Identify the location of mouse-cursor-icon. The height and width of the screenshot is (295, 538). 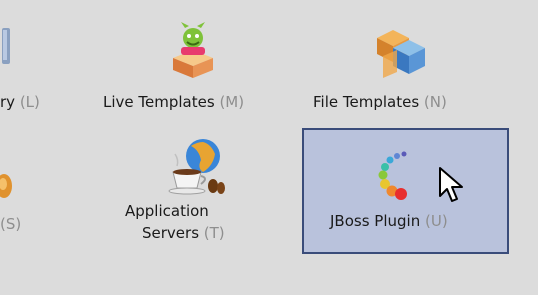
(451, 184).